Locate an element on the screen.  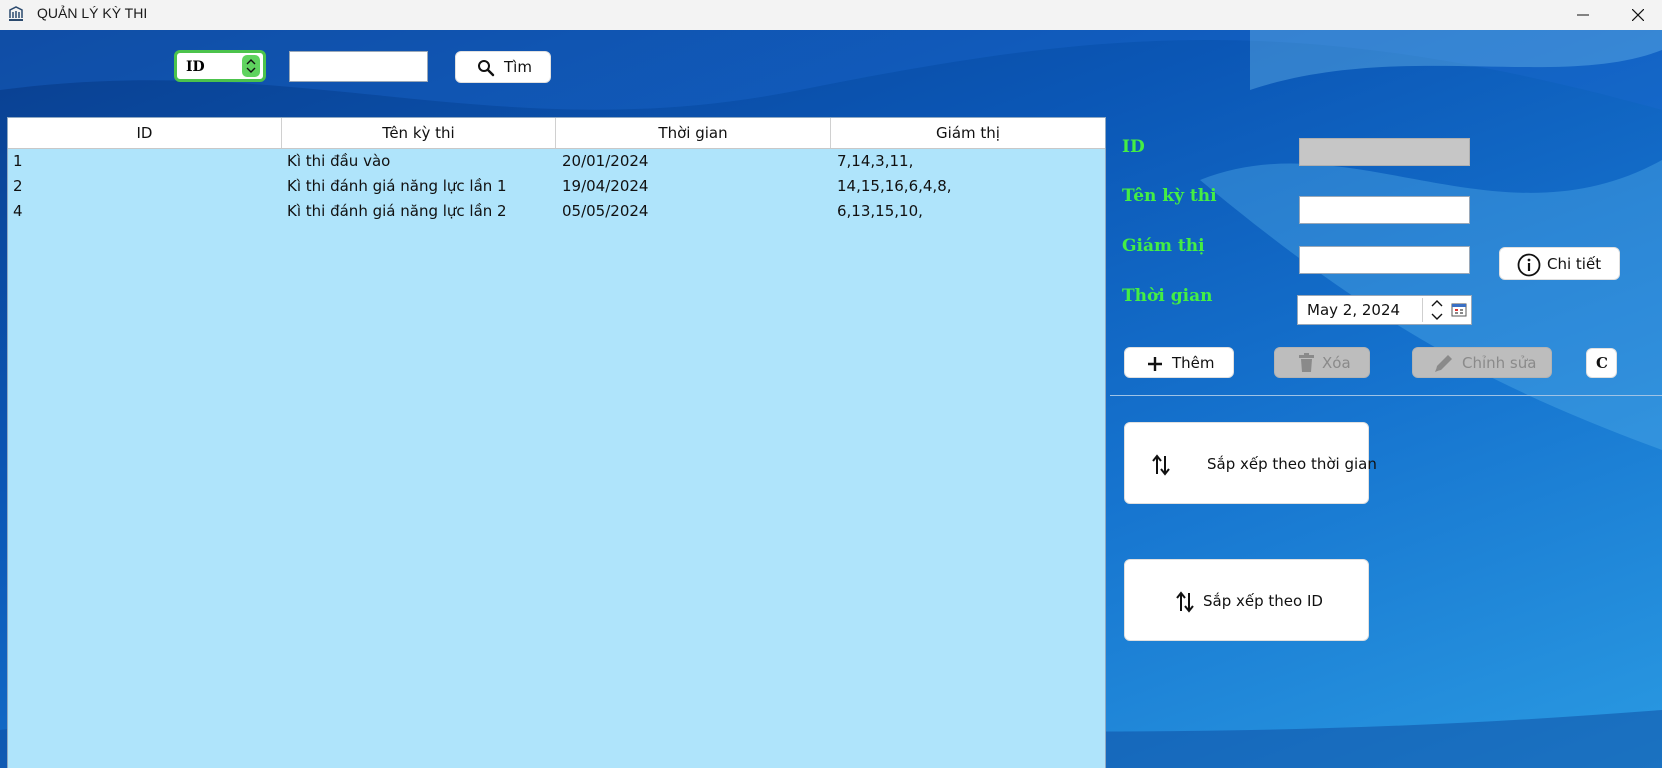
cell-time: 19/04/2024 is located at coordinates (605, 186).